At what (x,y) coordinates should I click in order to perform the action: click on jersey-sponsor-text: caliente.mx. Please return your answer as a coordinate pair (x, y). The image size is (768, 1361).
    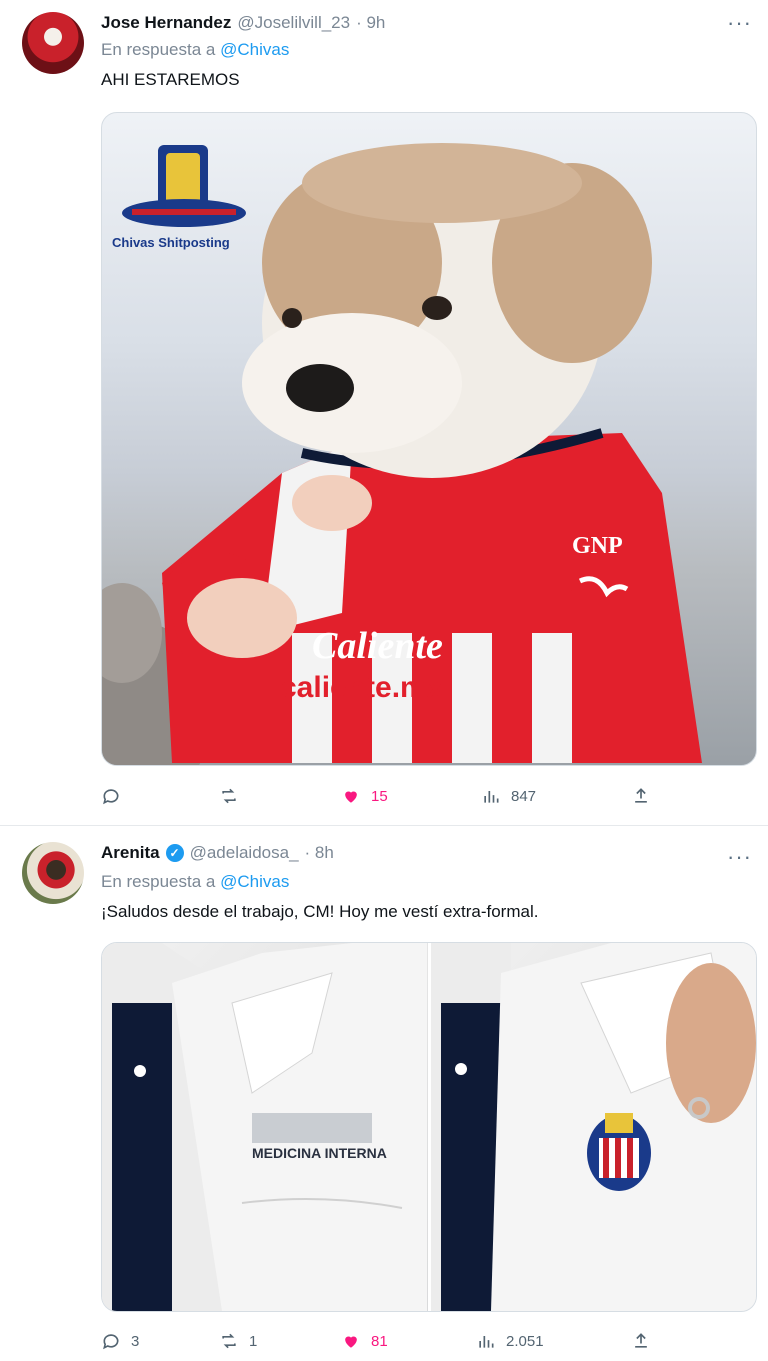
    Looking at the image, I should click on (362, 687).